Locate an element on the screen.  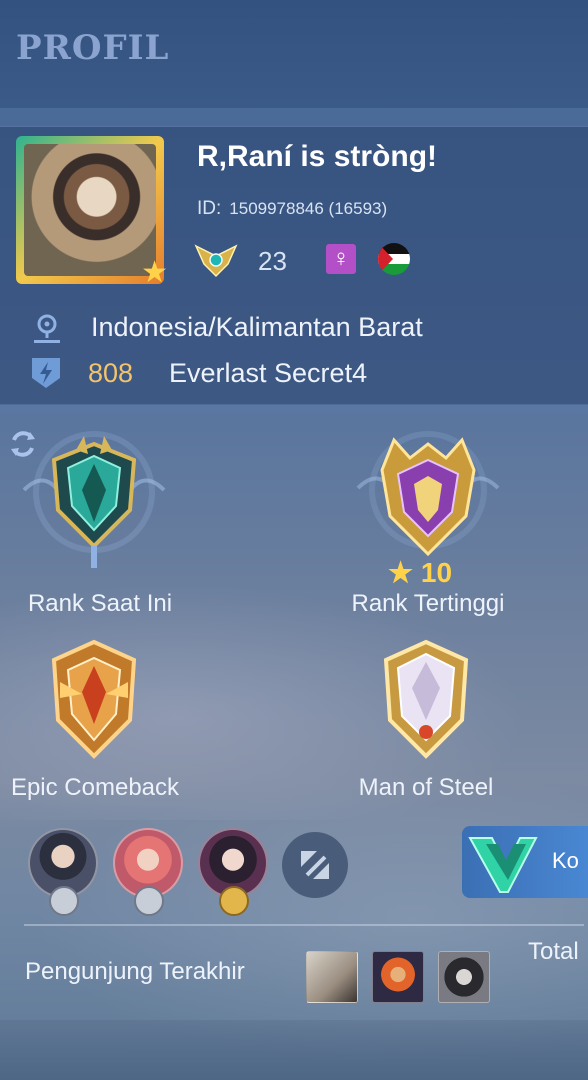
player-id: ID: 1509978846 (16593) is located at coordinates (292, 209).